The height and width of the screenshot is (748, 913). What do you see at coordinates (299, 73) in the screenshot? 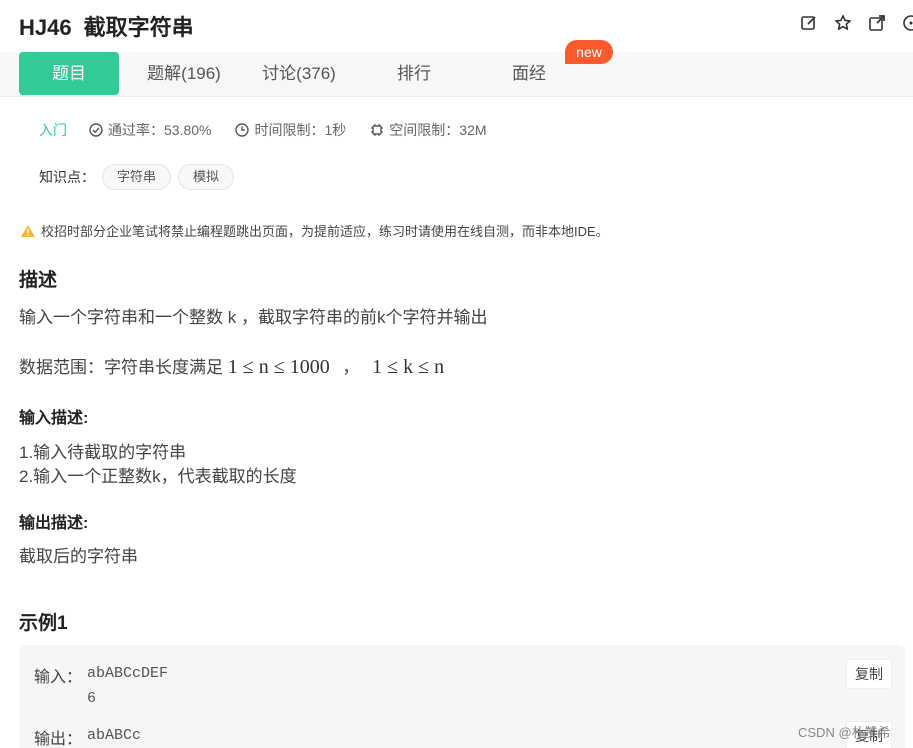
I see `tab-discussion: 讨论(376)` at bounding box center [299, 73].